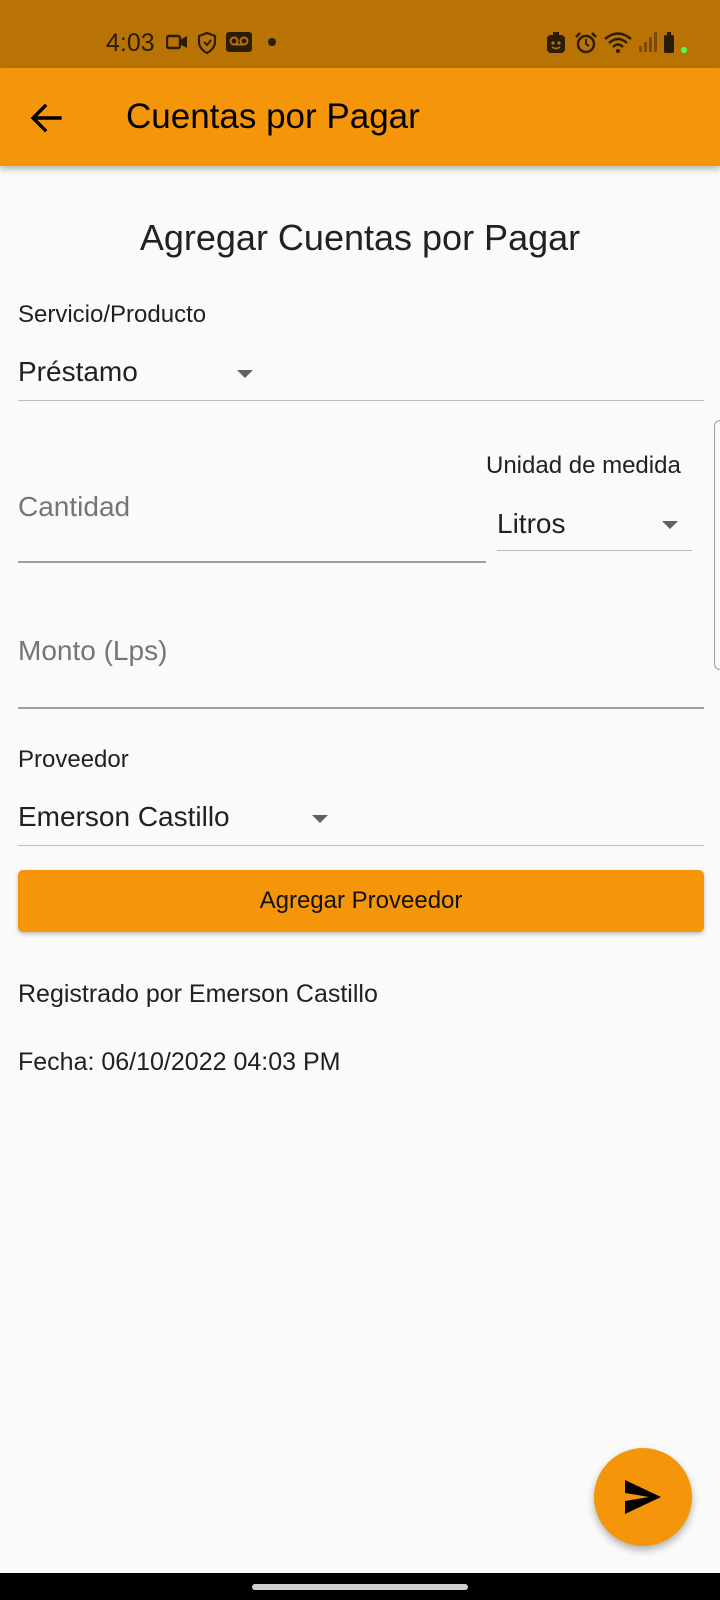 The width and height of the screenshot is (720, 1600). Describe the element at coordinates (556, 42) in the screenshot. I see `face-icon` at that location.